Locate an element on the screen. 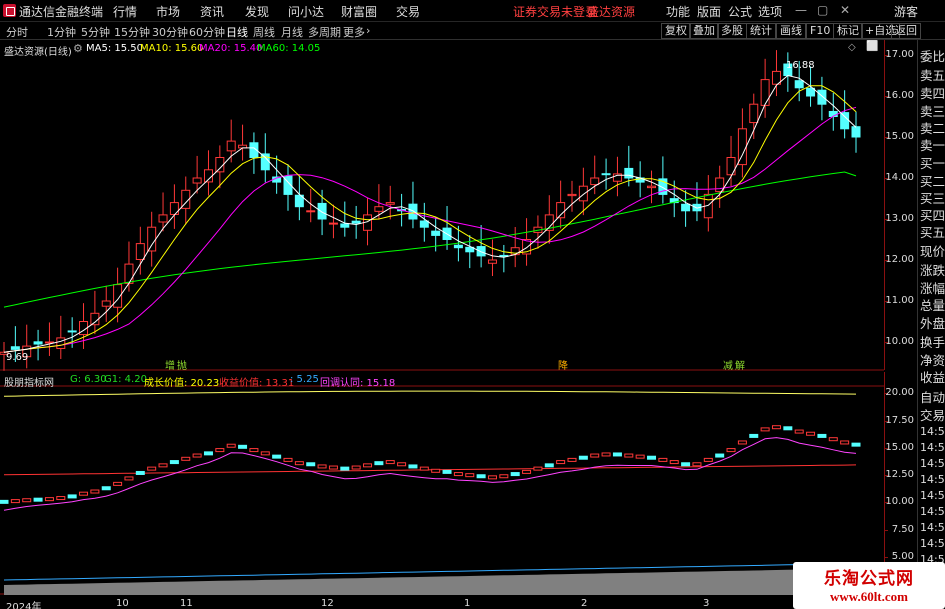 Image resolution: width=945 pixels, height=609 pixels. menu-item-functions: 功能 is located at coordinates (678, 11).